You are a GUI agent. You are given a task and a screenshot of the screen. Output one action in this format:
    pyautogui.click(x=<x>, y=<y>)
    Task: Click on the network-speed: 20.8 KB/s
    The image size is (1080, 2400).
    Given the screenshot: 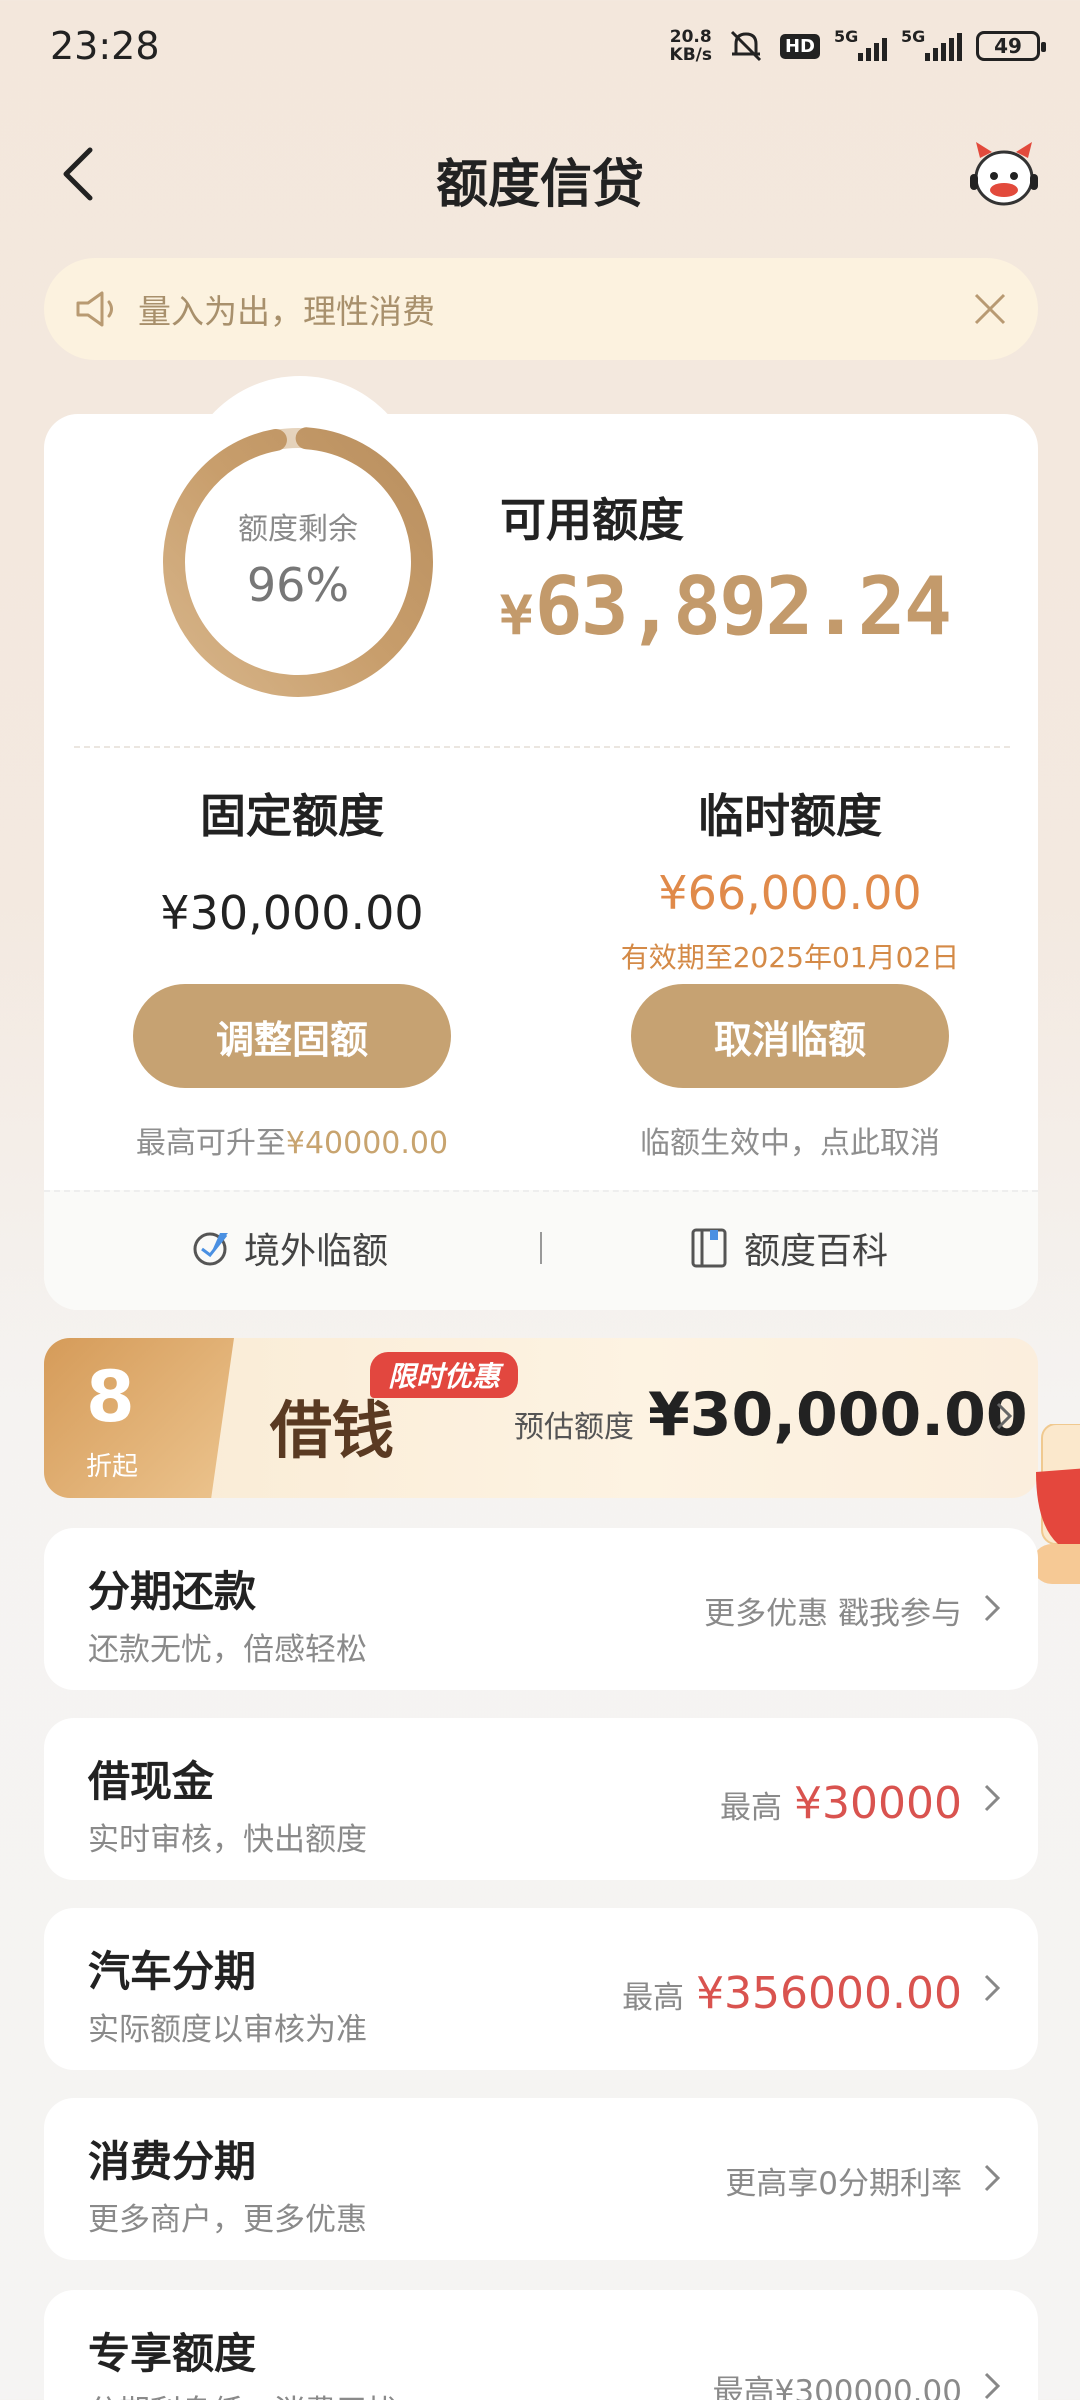 What is the action you would take?
    pyautogui.click(x=690, y=46)
    